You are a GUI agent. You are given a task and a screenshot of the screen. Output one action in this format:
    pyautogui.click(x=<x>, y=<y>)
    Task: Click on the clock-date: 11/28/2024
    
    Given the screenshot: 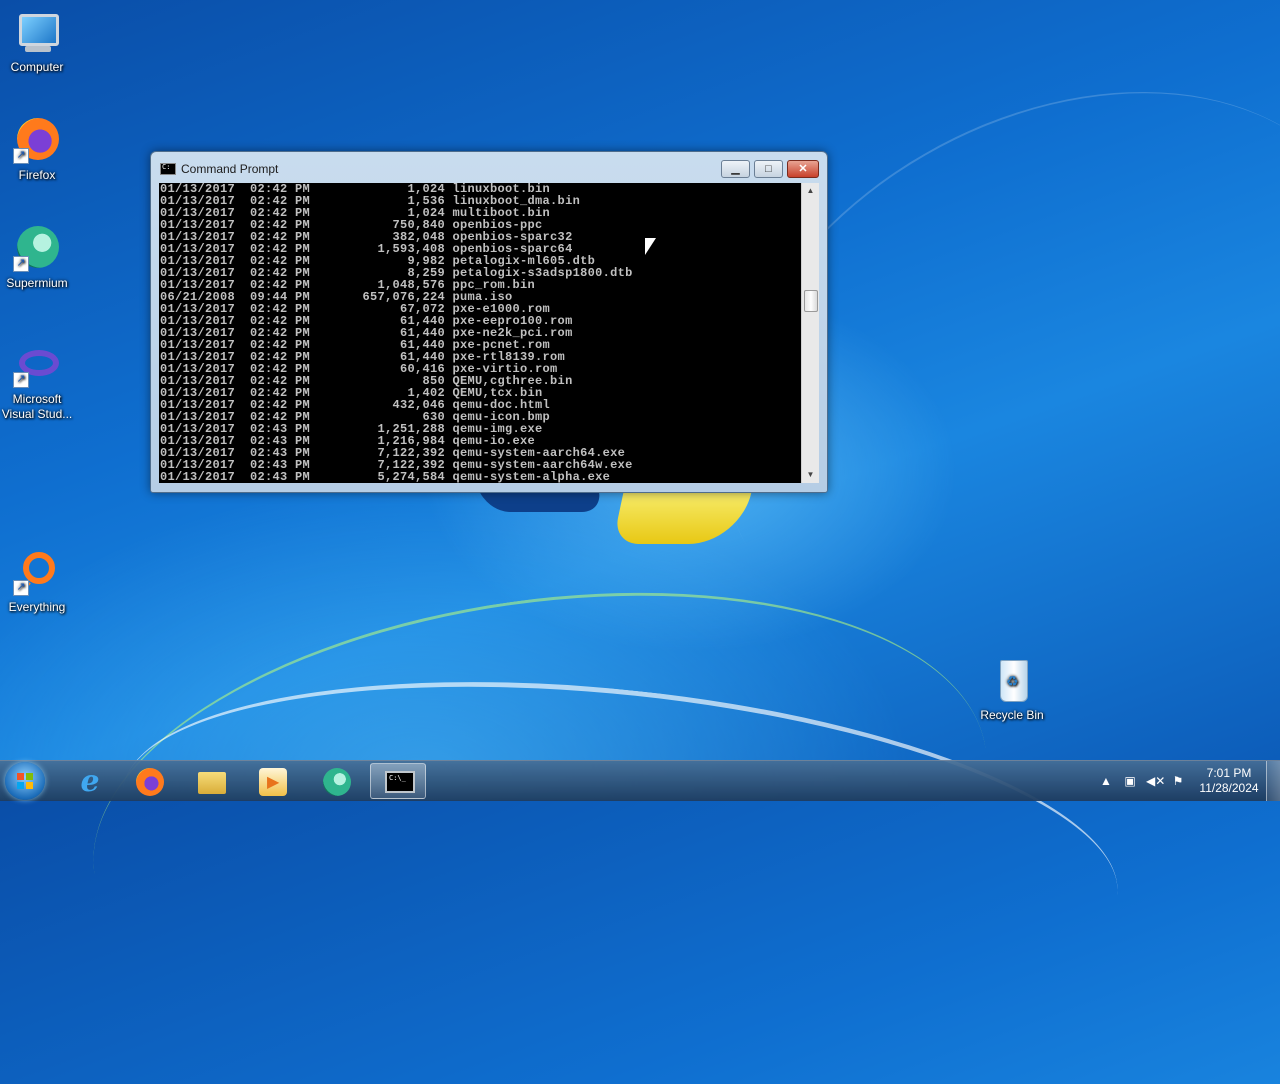 What is the action you would take?
    pyautogui.click(x=1229, y=788)
    